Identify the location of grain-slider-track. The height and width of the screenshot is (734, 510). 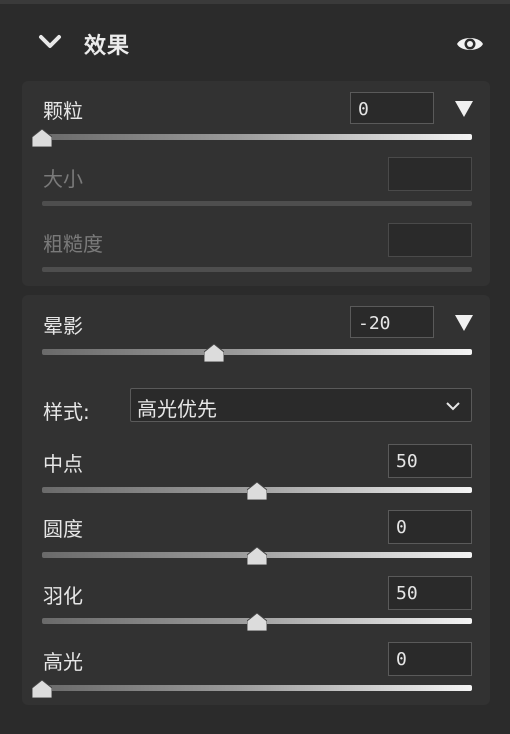
(257, 137).